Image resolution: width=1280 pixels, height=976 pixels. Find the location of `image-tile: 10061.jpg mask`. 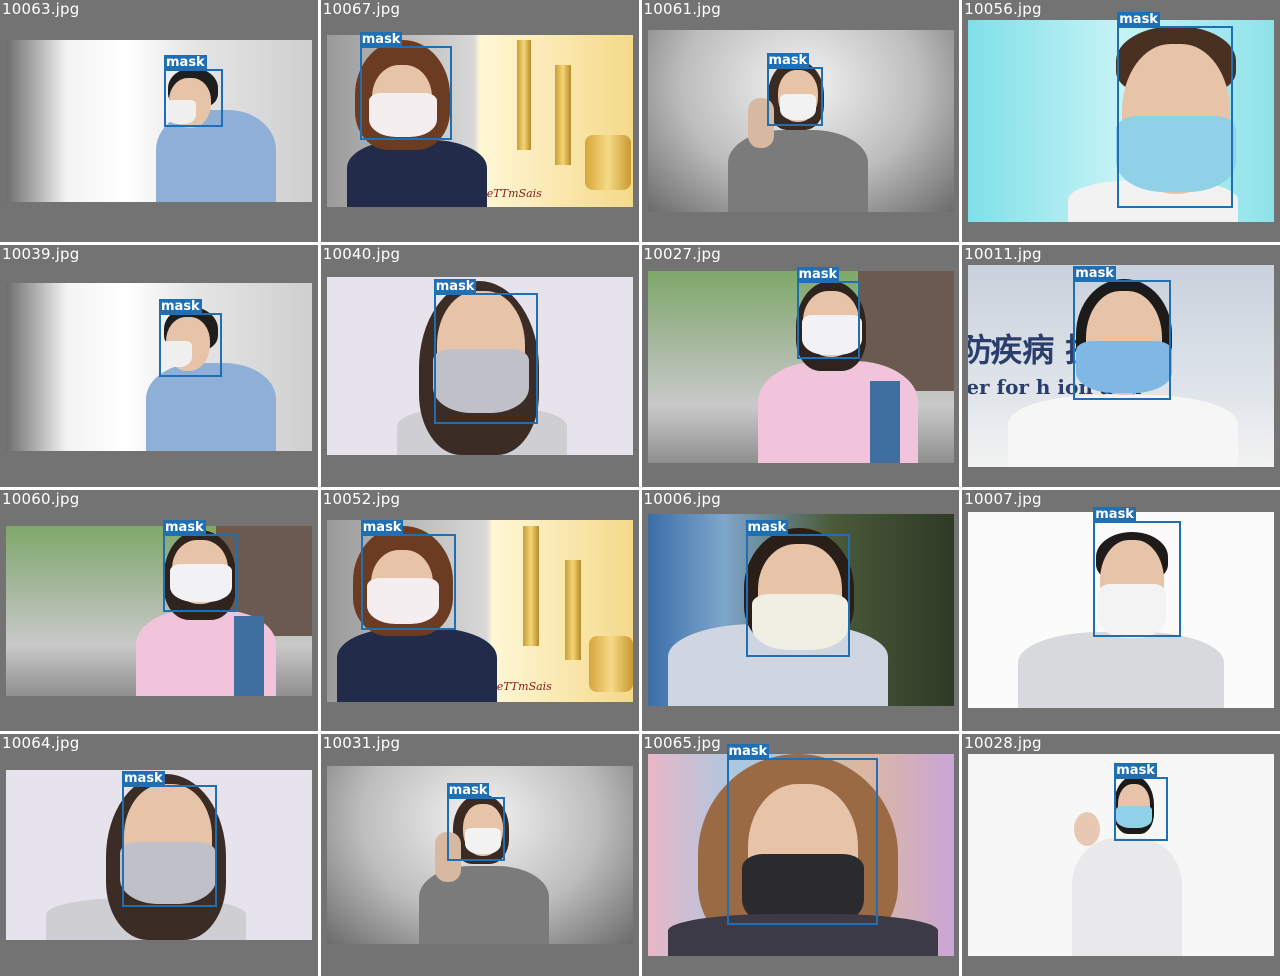

image-tile: 10061.jpg mask is located at coordinates (800, 121).